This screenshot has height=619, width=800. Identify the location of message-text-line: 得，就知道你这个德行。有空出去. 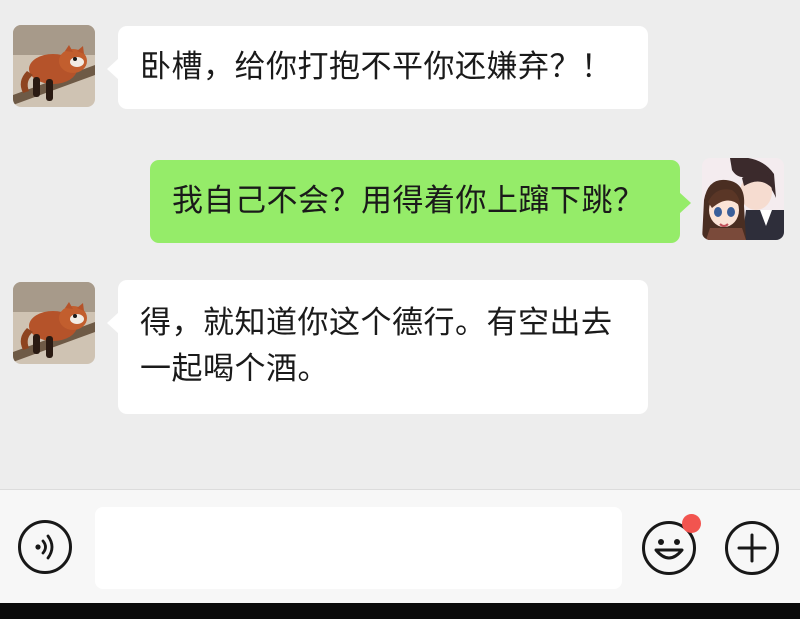
(376, 323).